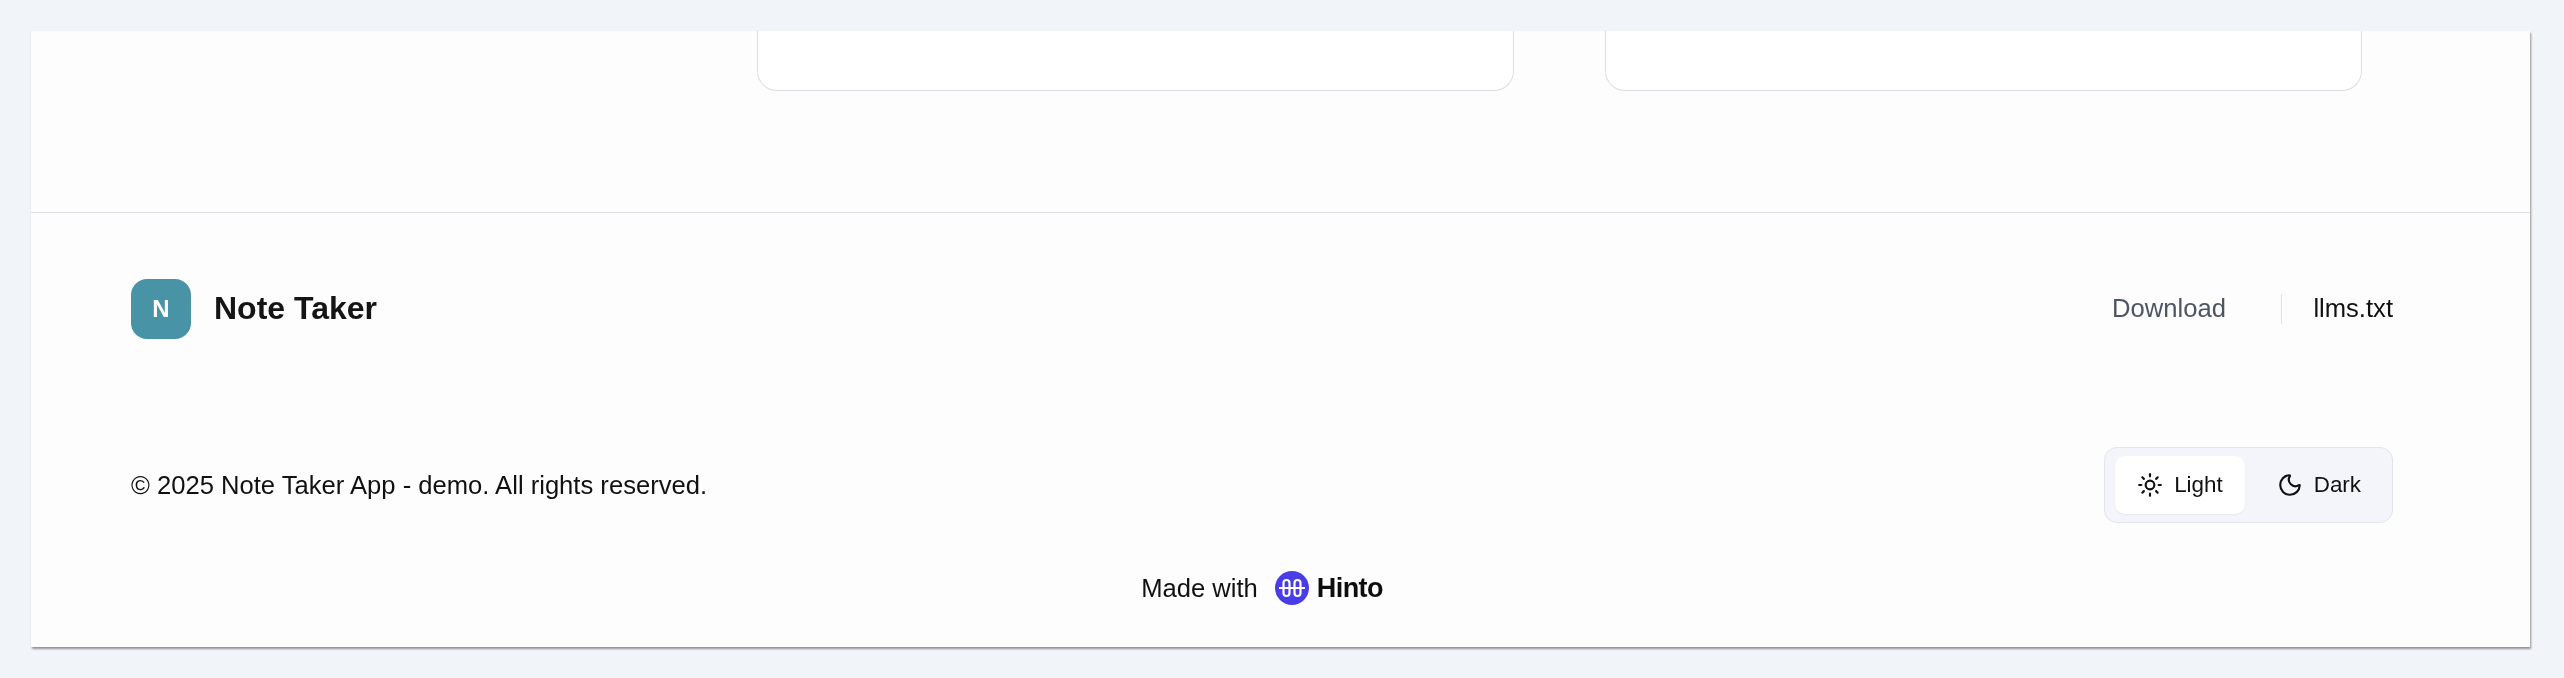  I want to click on hinto-link: Hinto, so click(1328, 588).